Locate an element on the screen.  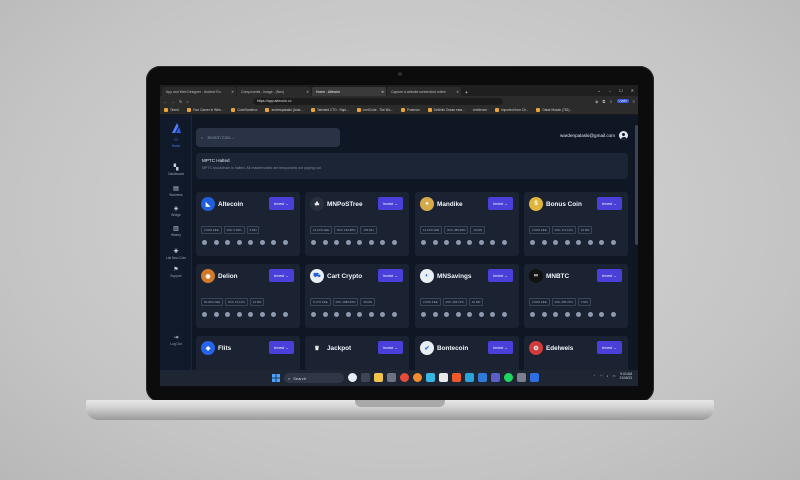
edge-icon is located at coordinates (430, 377).